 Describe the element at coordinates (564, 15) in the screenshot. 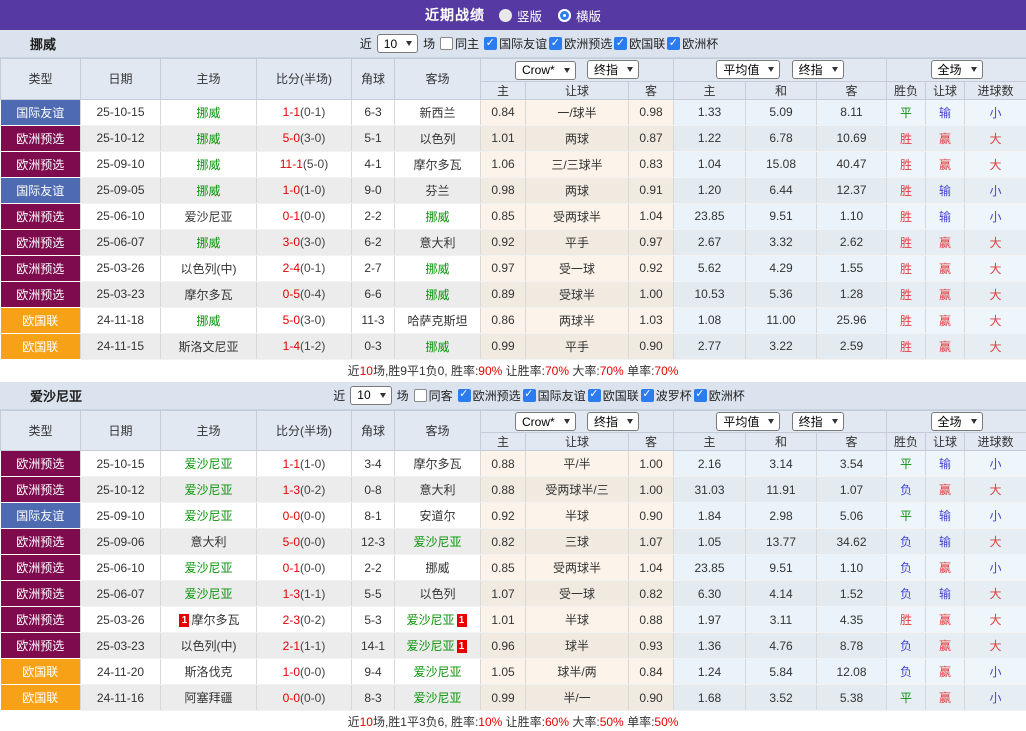

I see `radio-unselected-icon` at that location.